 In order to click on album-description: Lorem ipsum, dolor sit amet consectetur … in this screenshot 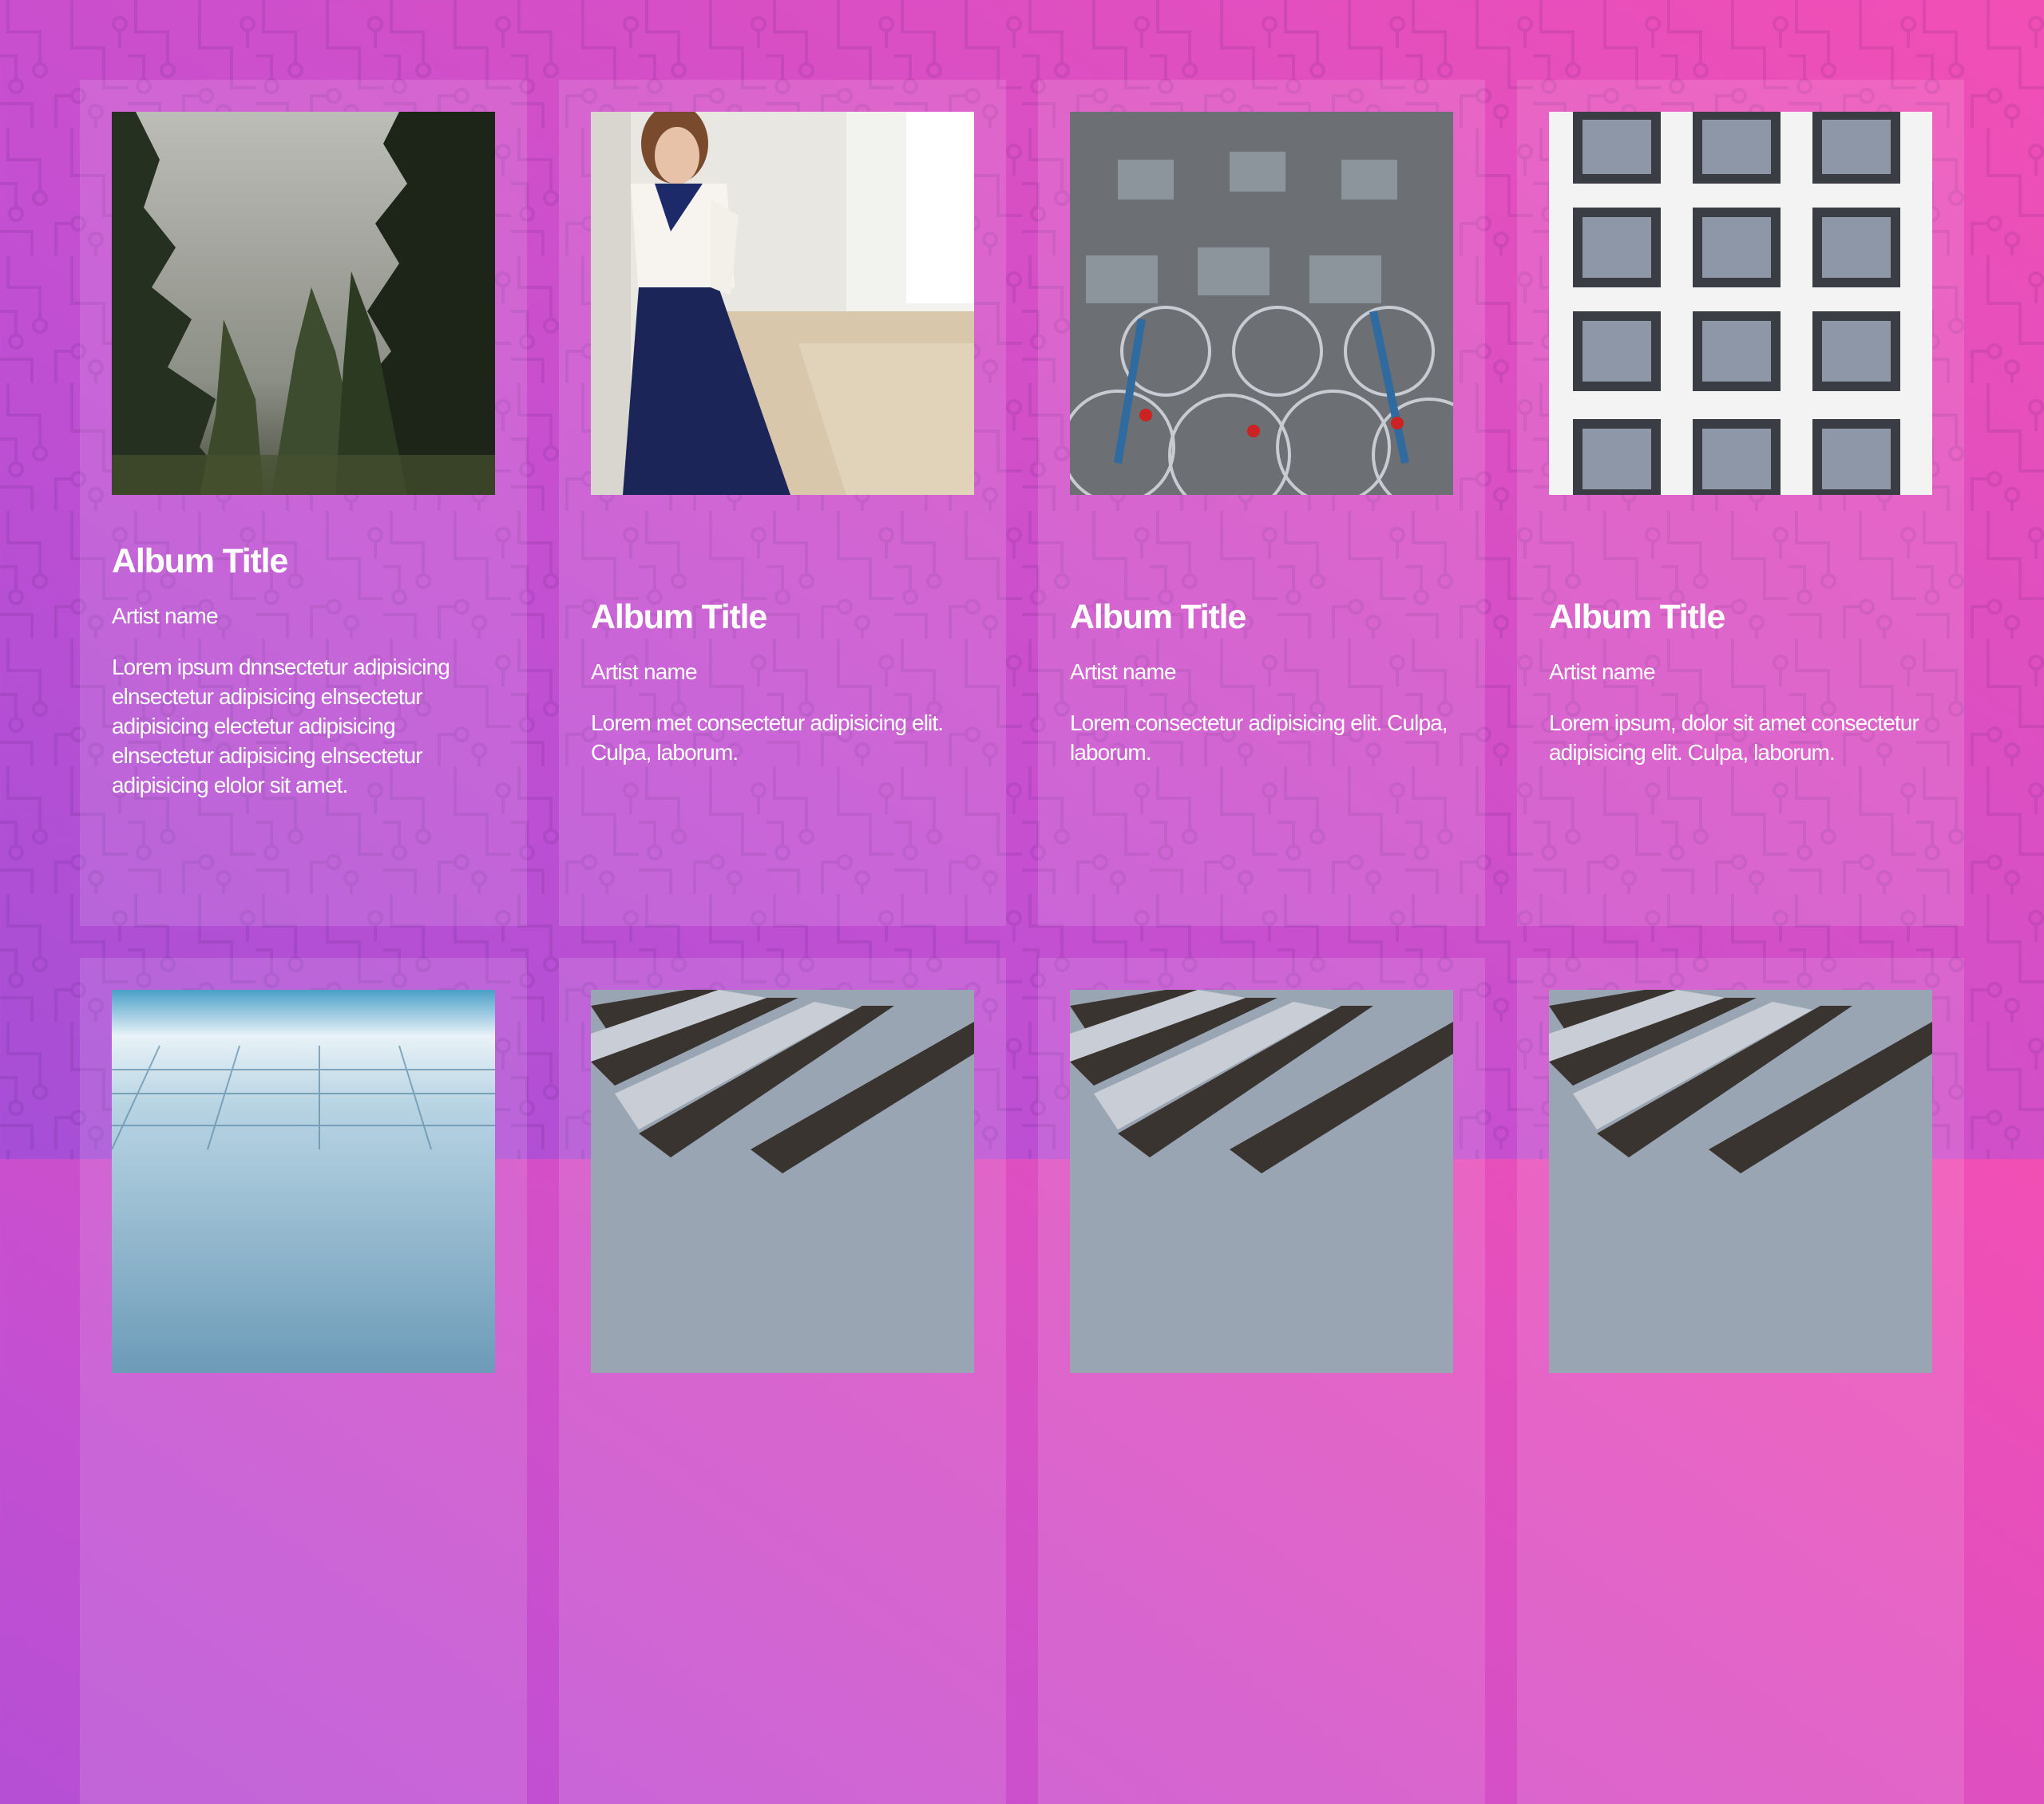, I will do `click(1734, 737)`.